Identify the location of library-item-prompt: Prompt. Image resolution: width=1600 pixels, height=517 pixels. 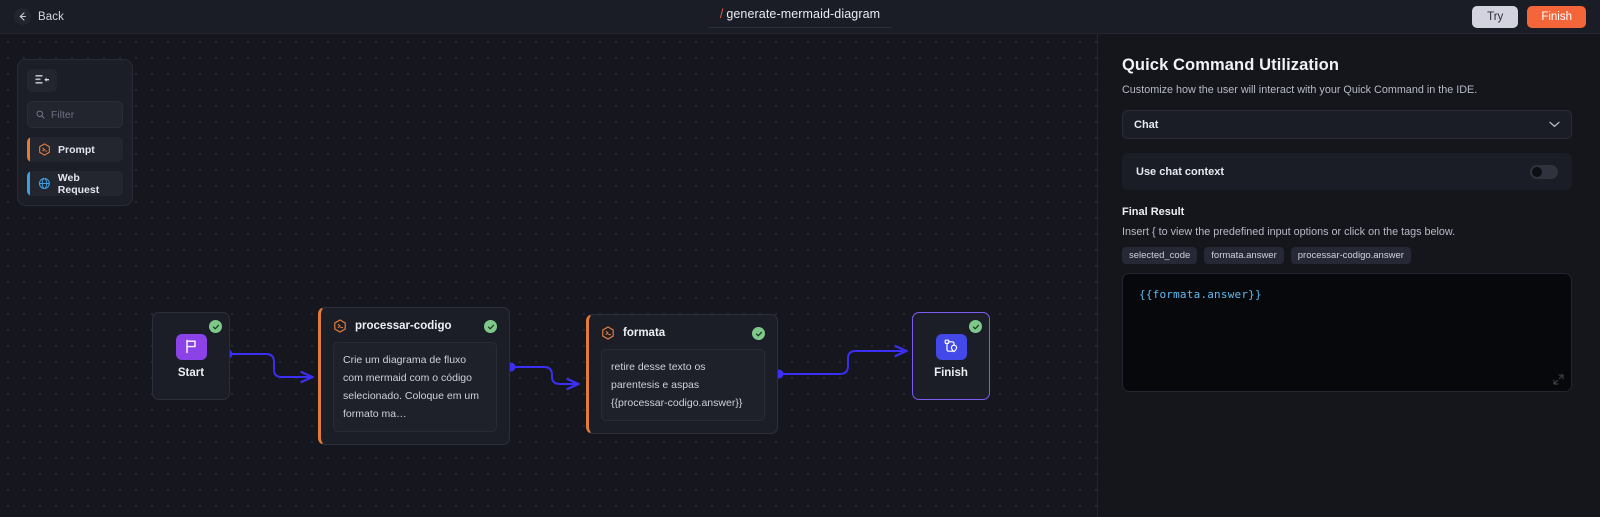
(75, 149).